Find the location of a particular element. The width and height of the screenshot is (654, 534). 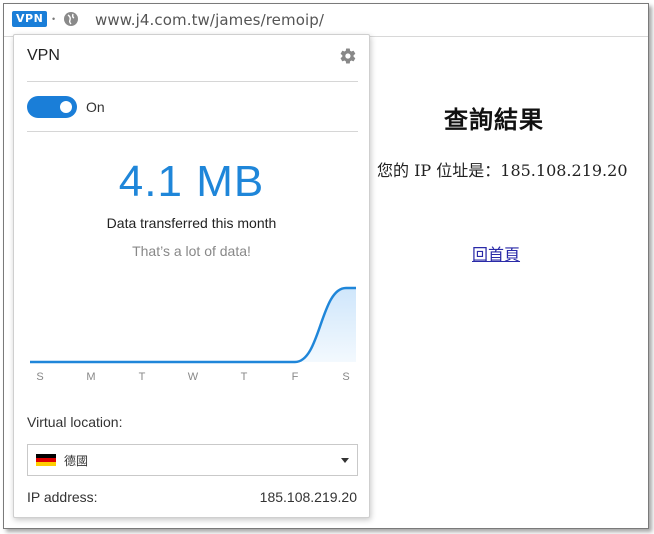

address-bar: VPN • www.j4.com.tw/james/remoip/ is located at coordinates (326, 20).